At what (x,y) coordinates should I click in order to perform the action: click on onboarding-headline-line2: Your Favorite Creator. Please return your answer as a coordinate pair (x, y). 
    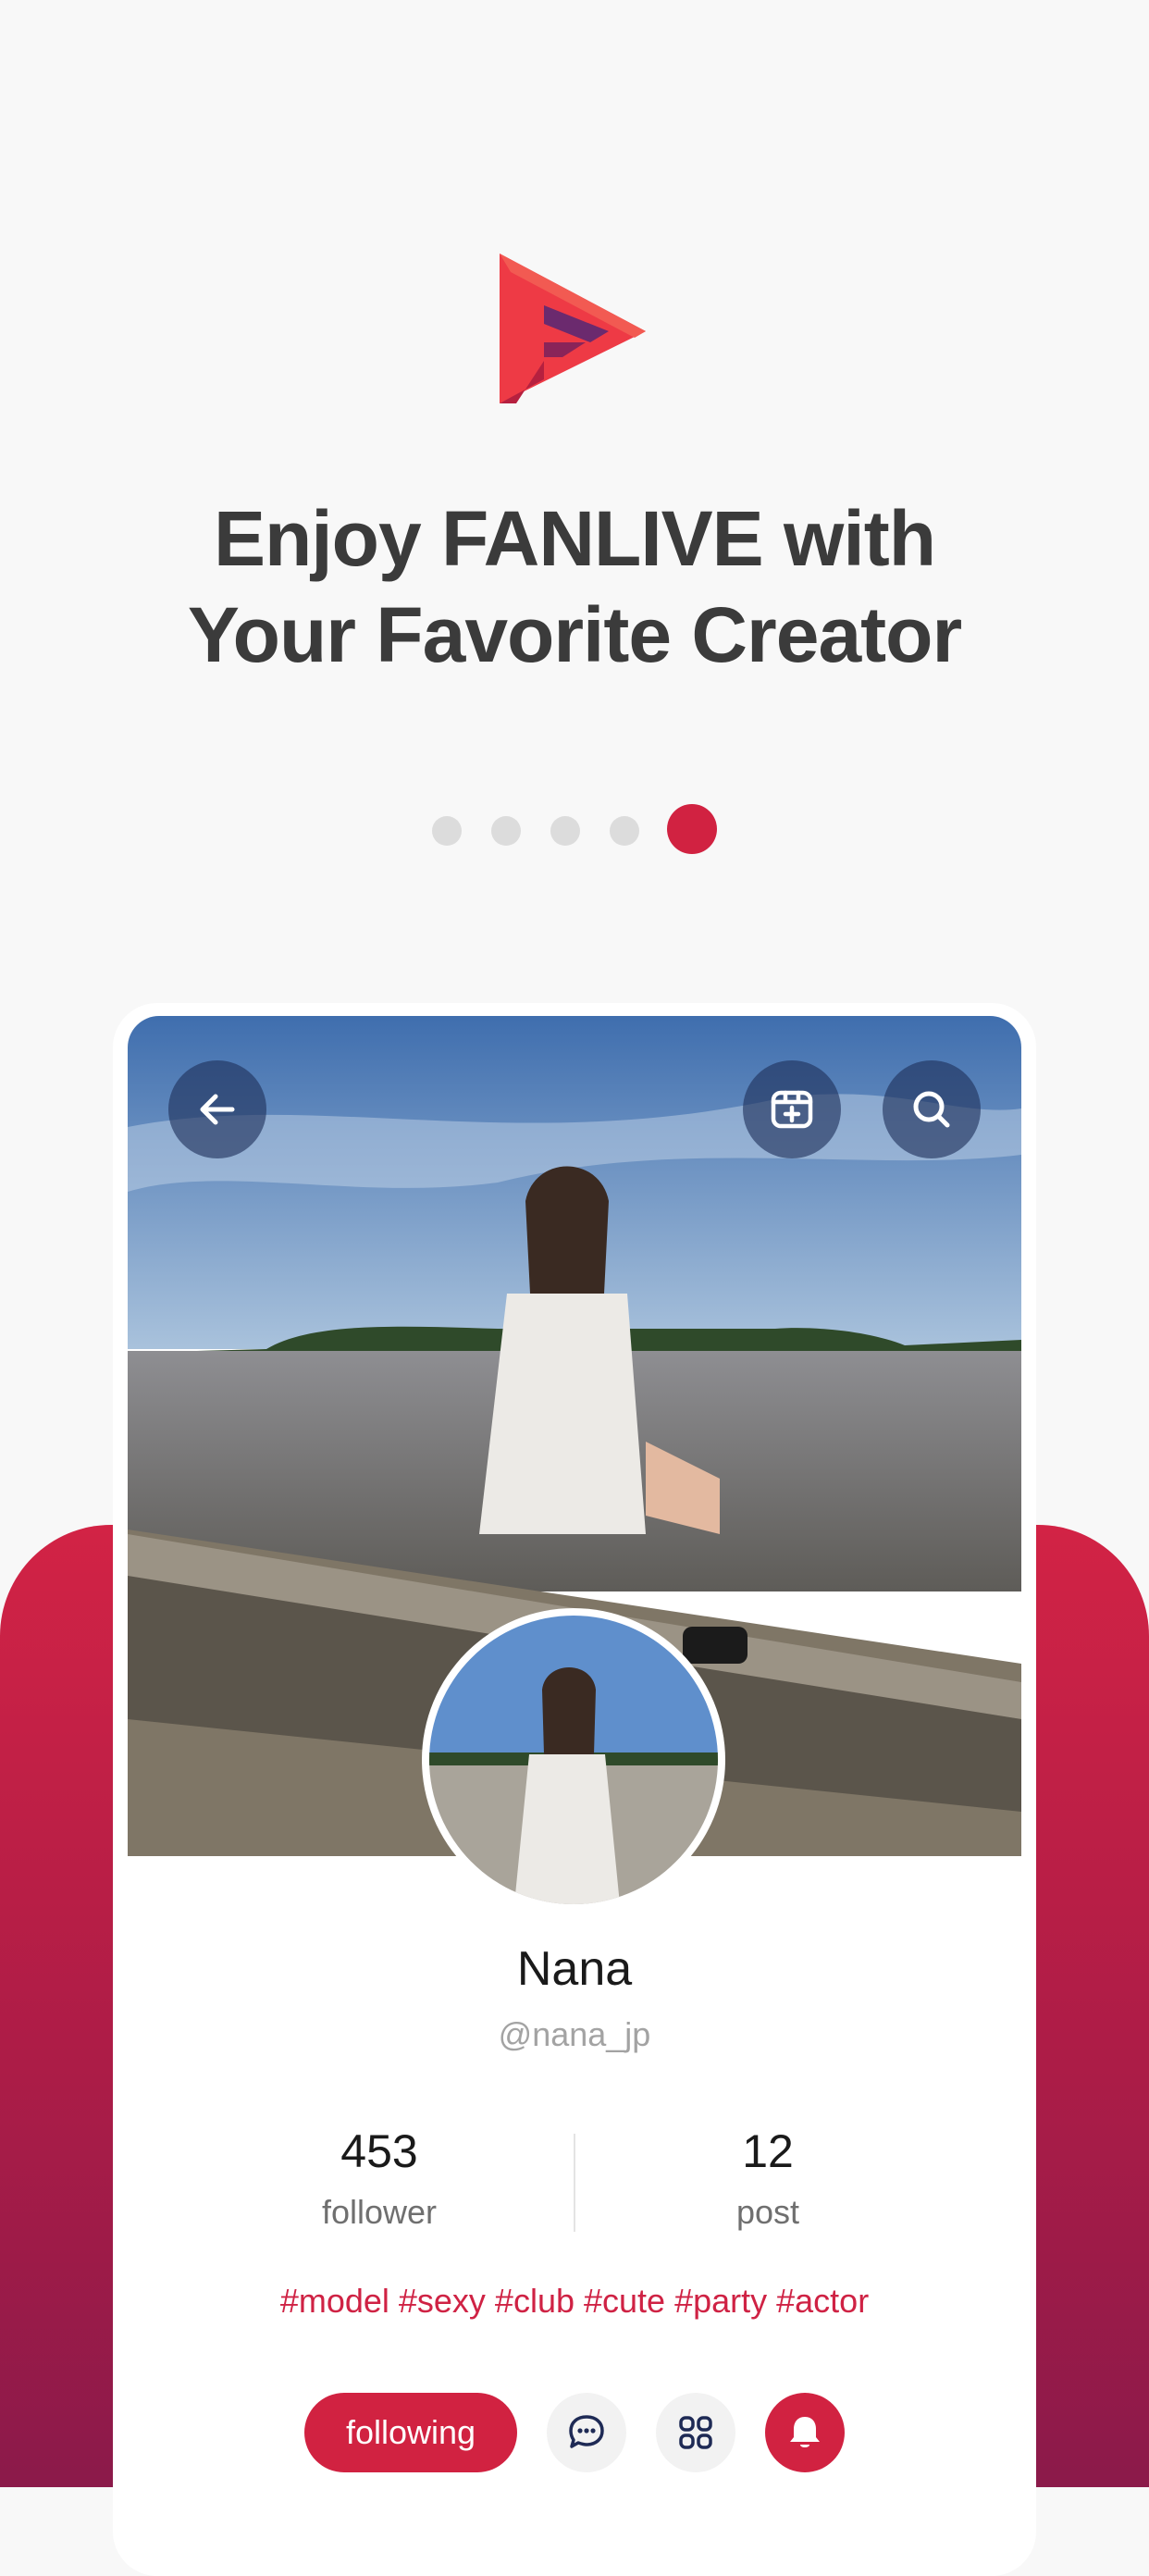
    Looking at the image, I should click on (574, 635).